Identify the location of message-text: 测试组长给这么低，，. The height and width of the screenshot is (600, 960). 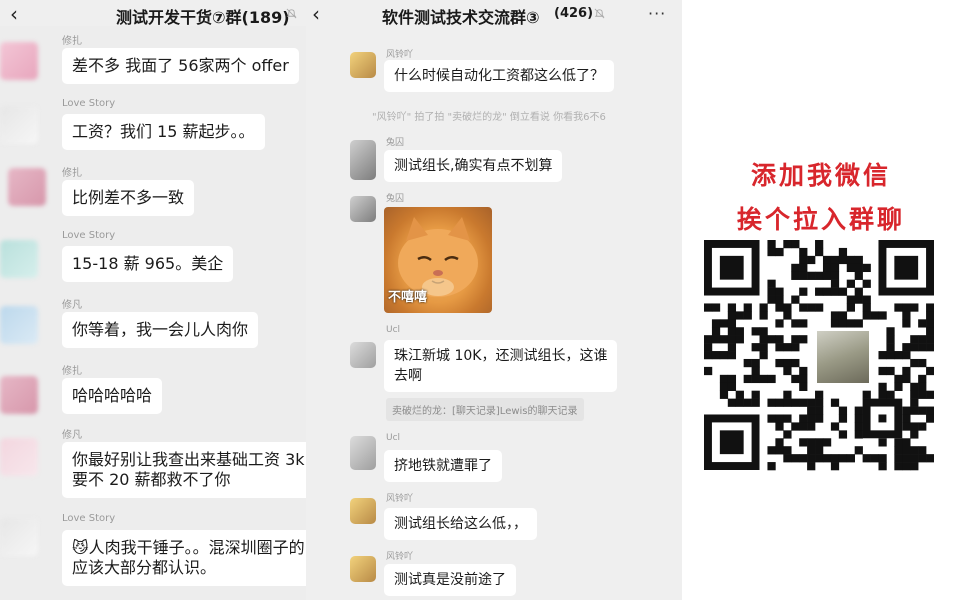
(460, 524).